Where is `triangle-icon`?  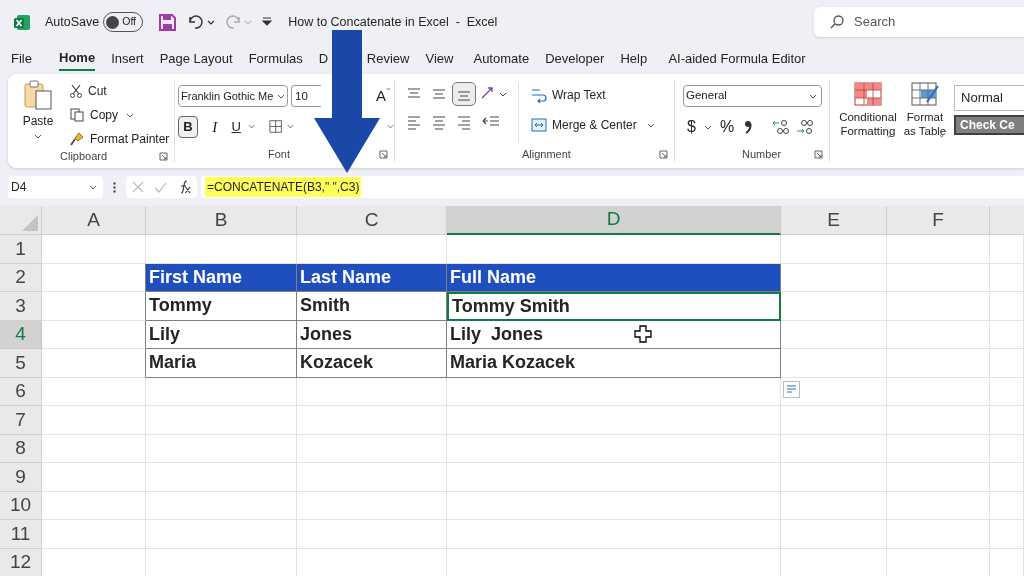
triangle-icon is located at coordinates (30, 223).